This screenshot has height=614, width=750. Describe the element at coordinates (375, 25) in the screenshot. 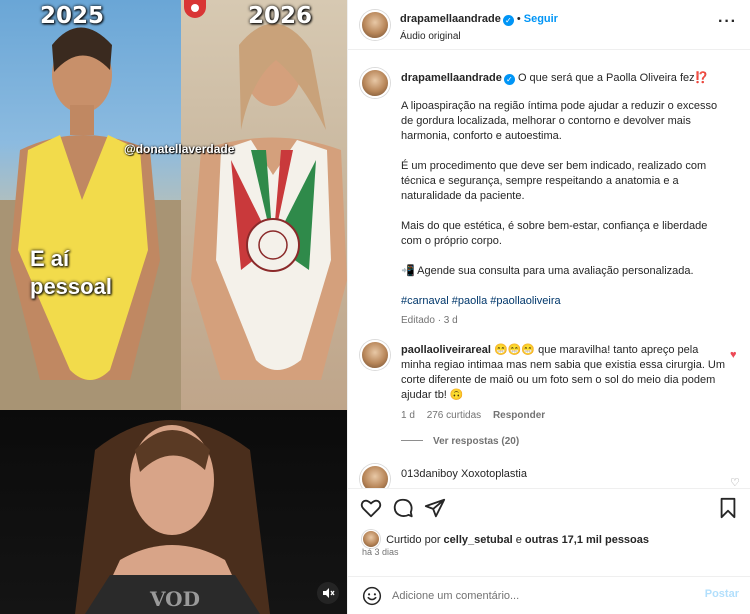

I see `author-avatar` at that location.